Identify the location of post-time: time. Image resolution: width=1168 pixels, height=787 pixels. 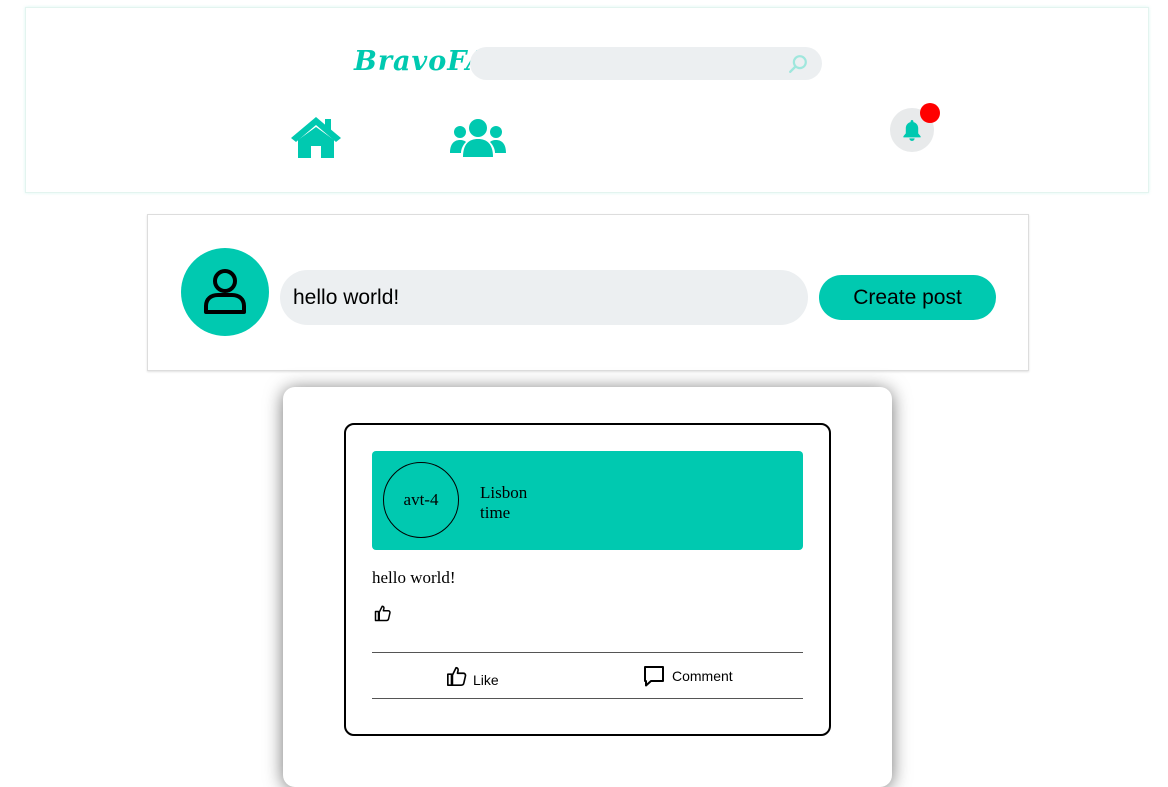
(495, 512).